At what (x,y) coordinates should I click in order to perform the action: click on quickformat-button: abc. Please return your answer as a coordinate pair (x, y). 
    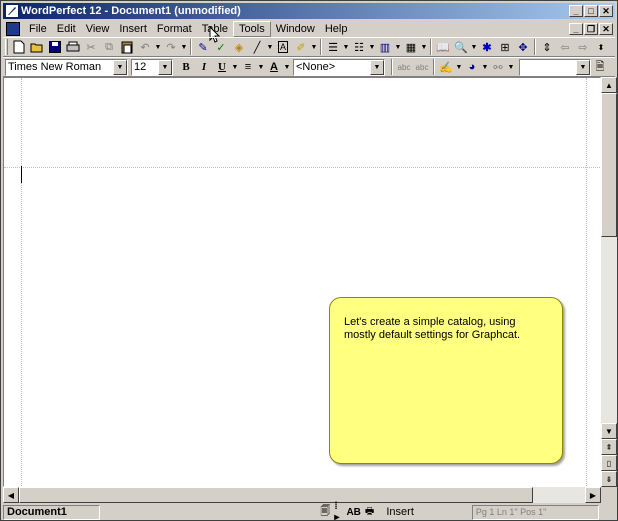
    Looking at the image, I should click on (404, 67).